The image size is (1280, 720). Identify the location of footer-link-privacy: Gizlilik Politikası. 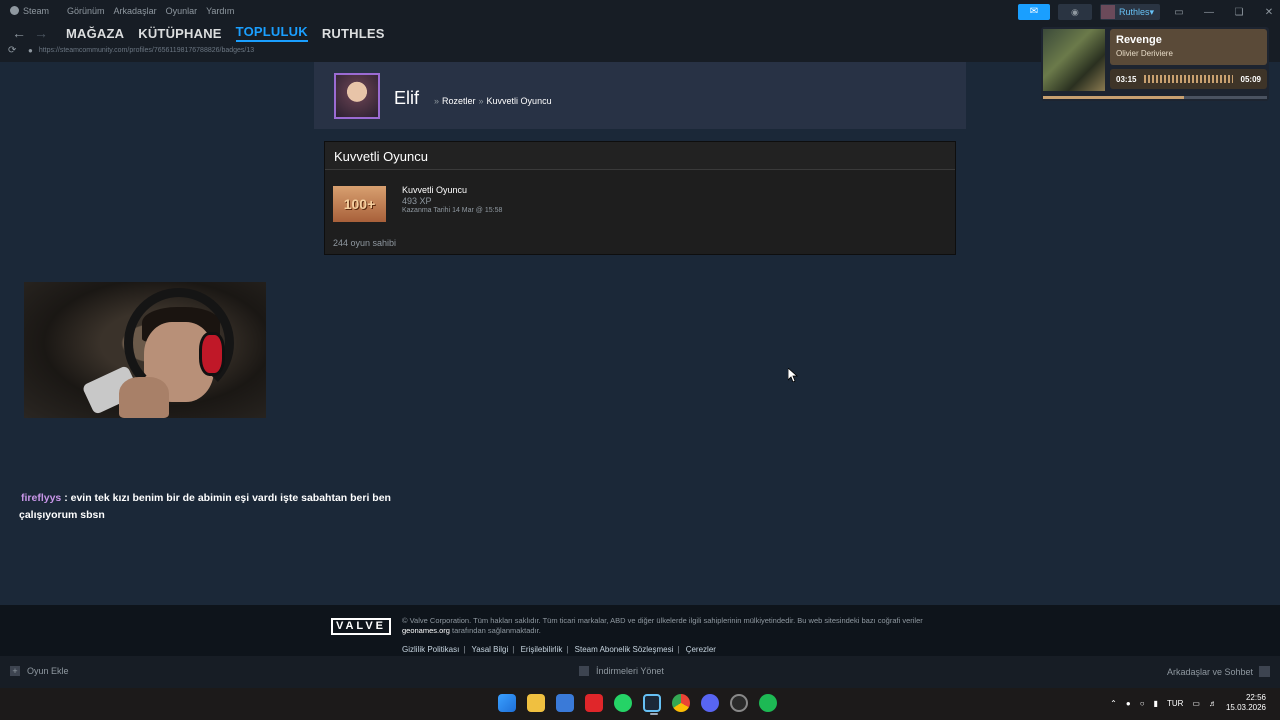
(430, 649).